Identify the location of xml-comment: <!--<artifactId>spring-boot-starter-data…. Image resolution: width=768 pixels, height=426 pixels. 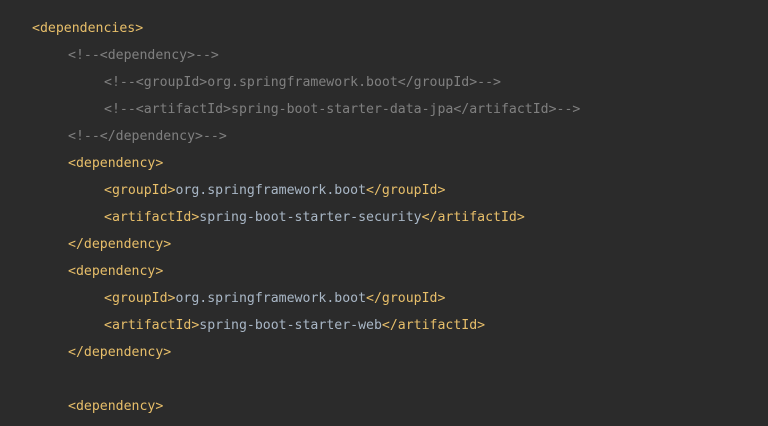
(342, 109).